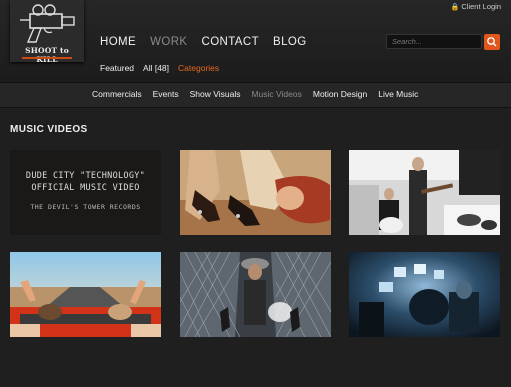  What do you see at coordinates (398, 94) in the screenshot?
I see `category-live-music: Live Music` at bounding box center [398, 94].